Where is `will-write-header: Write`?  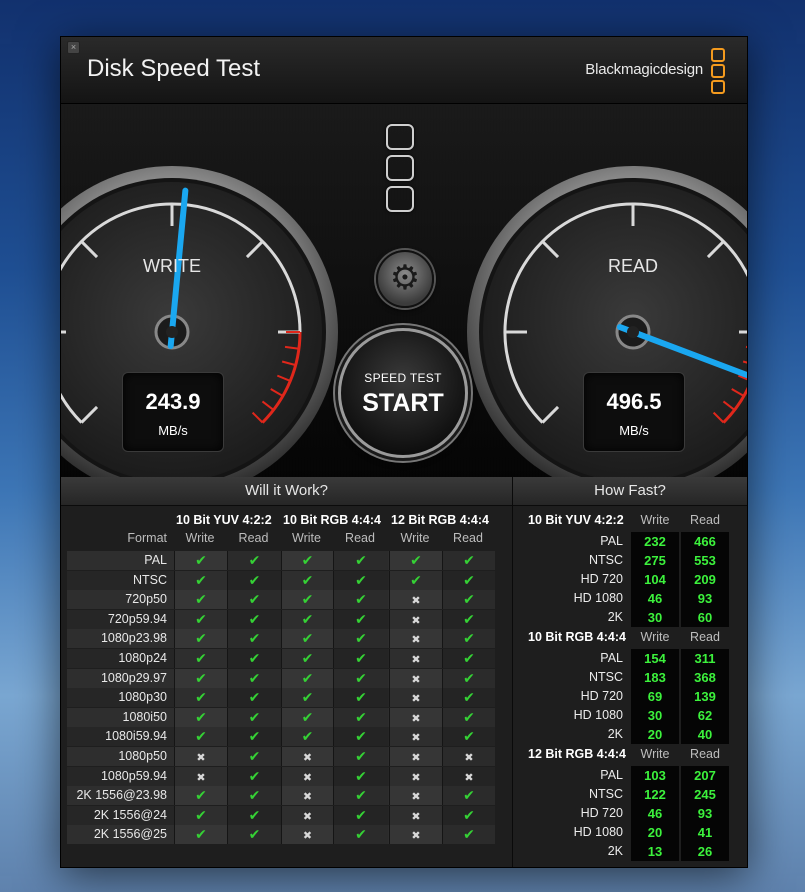
will-write-header: Write is located at coordinates (200, 538).